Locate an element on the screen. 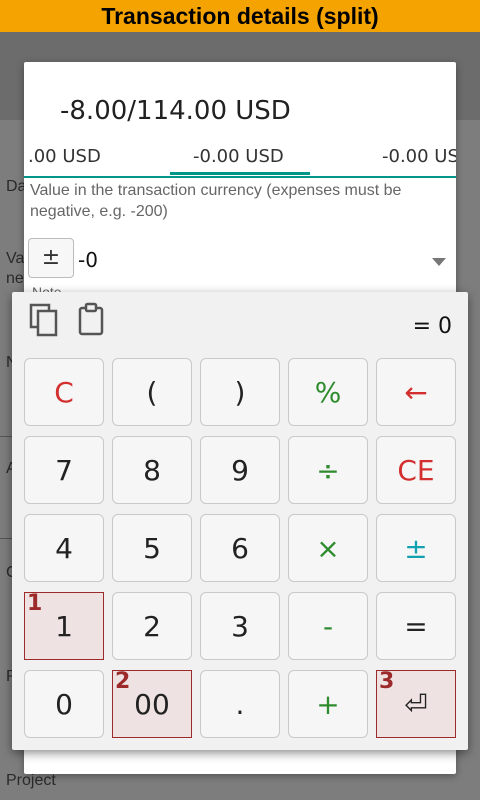  key-label: = is located at coordinates (416, 626).